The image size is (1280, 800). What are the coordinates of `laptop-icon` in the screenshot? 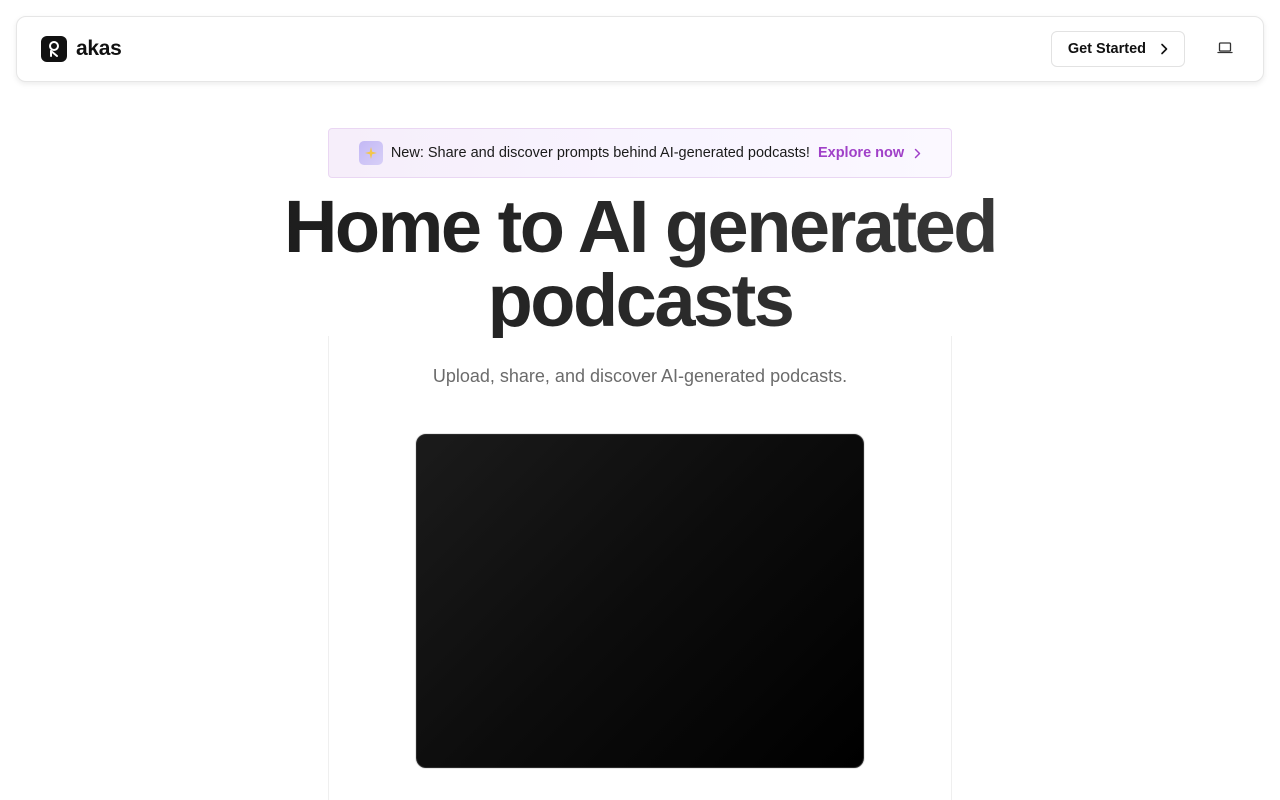 It's located at (1225, 49).